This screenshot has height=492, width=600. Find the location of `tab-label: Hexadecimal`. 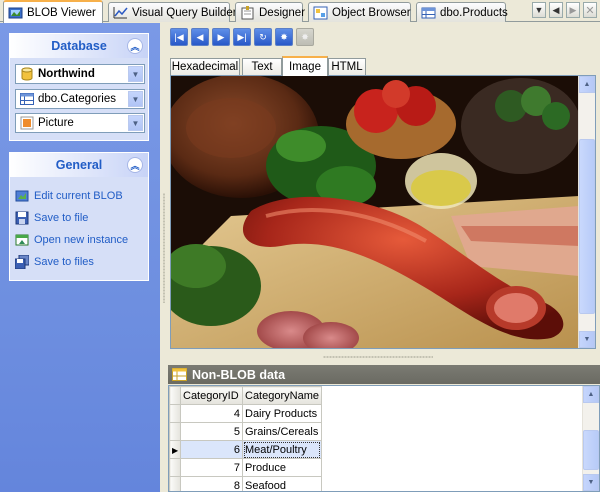

tab-label: Hexadecimal is located at coordinates (205, 67).